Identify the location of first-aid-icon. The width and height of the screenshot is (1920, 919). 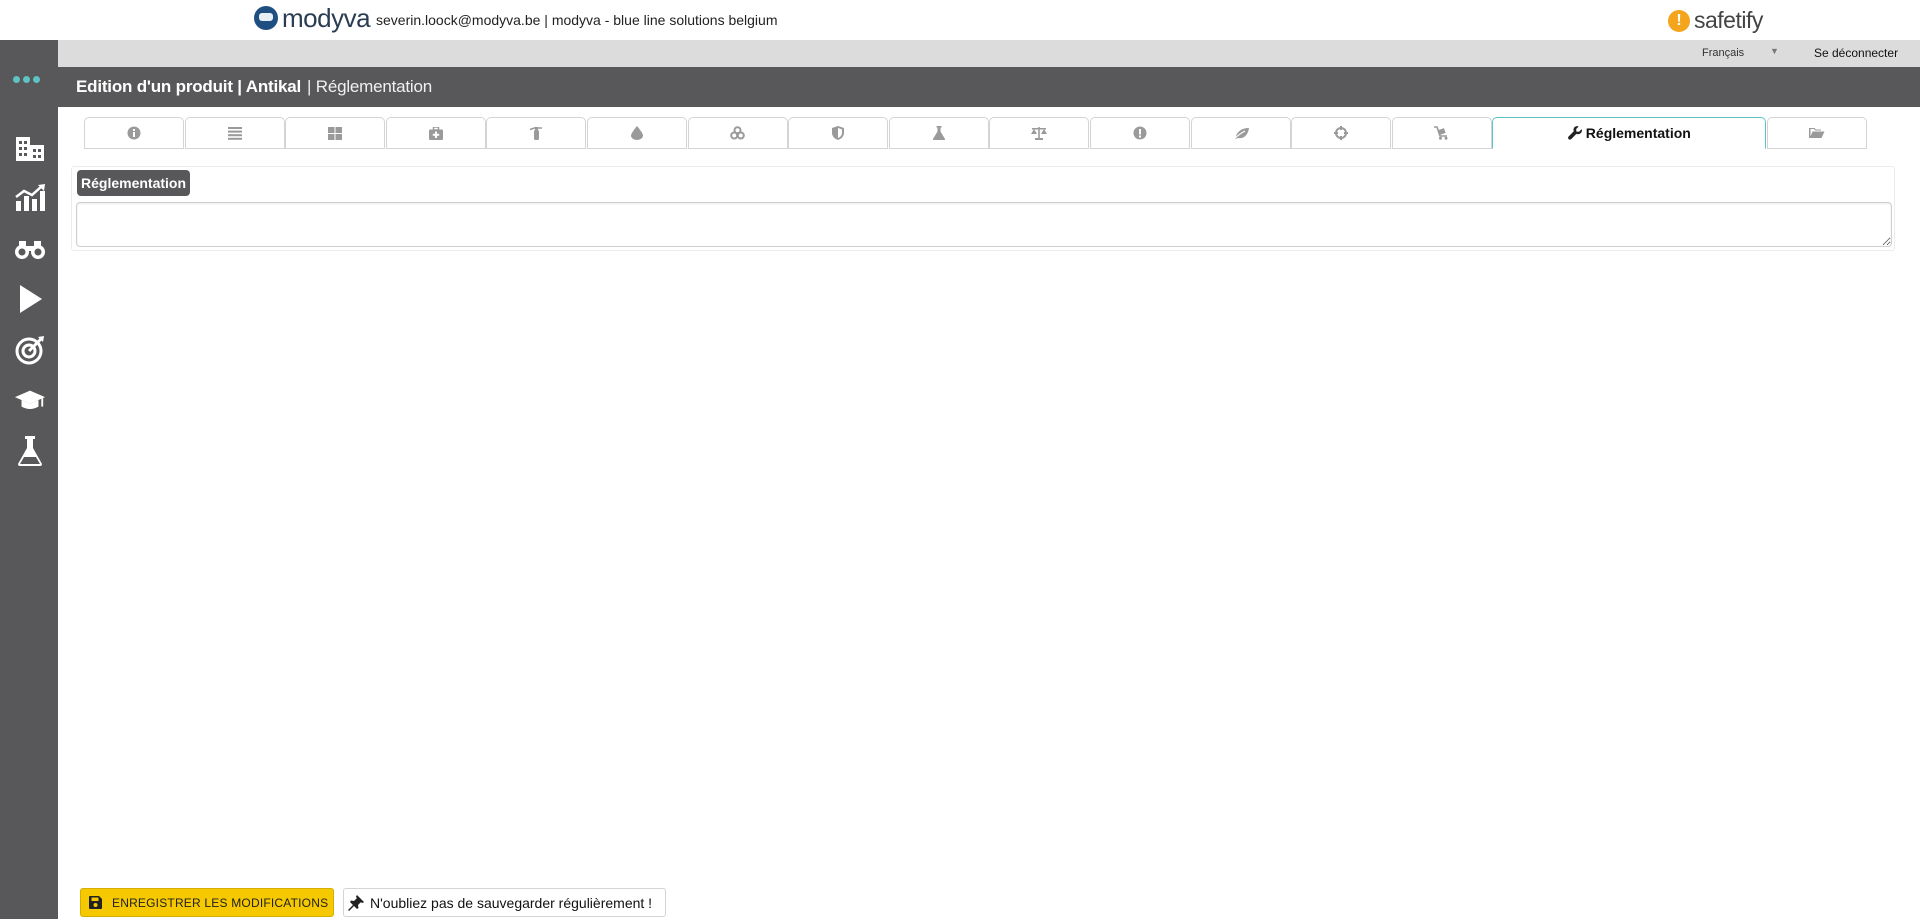
(435, 133).